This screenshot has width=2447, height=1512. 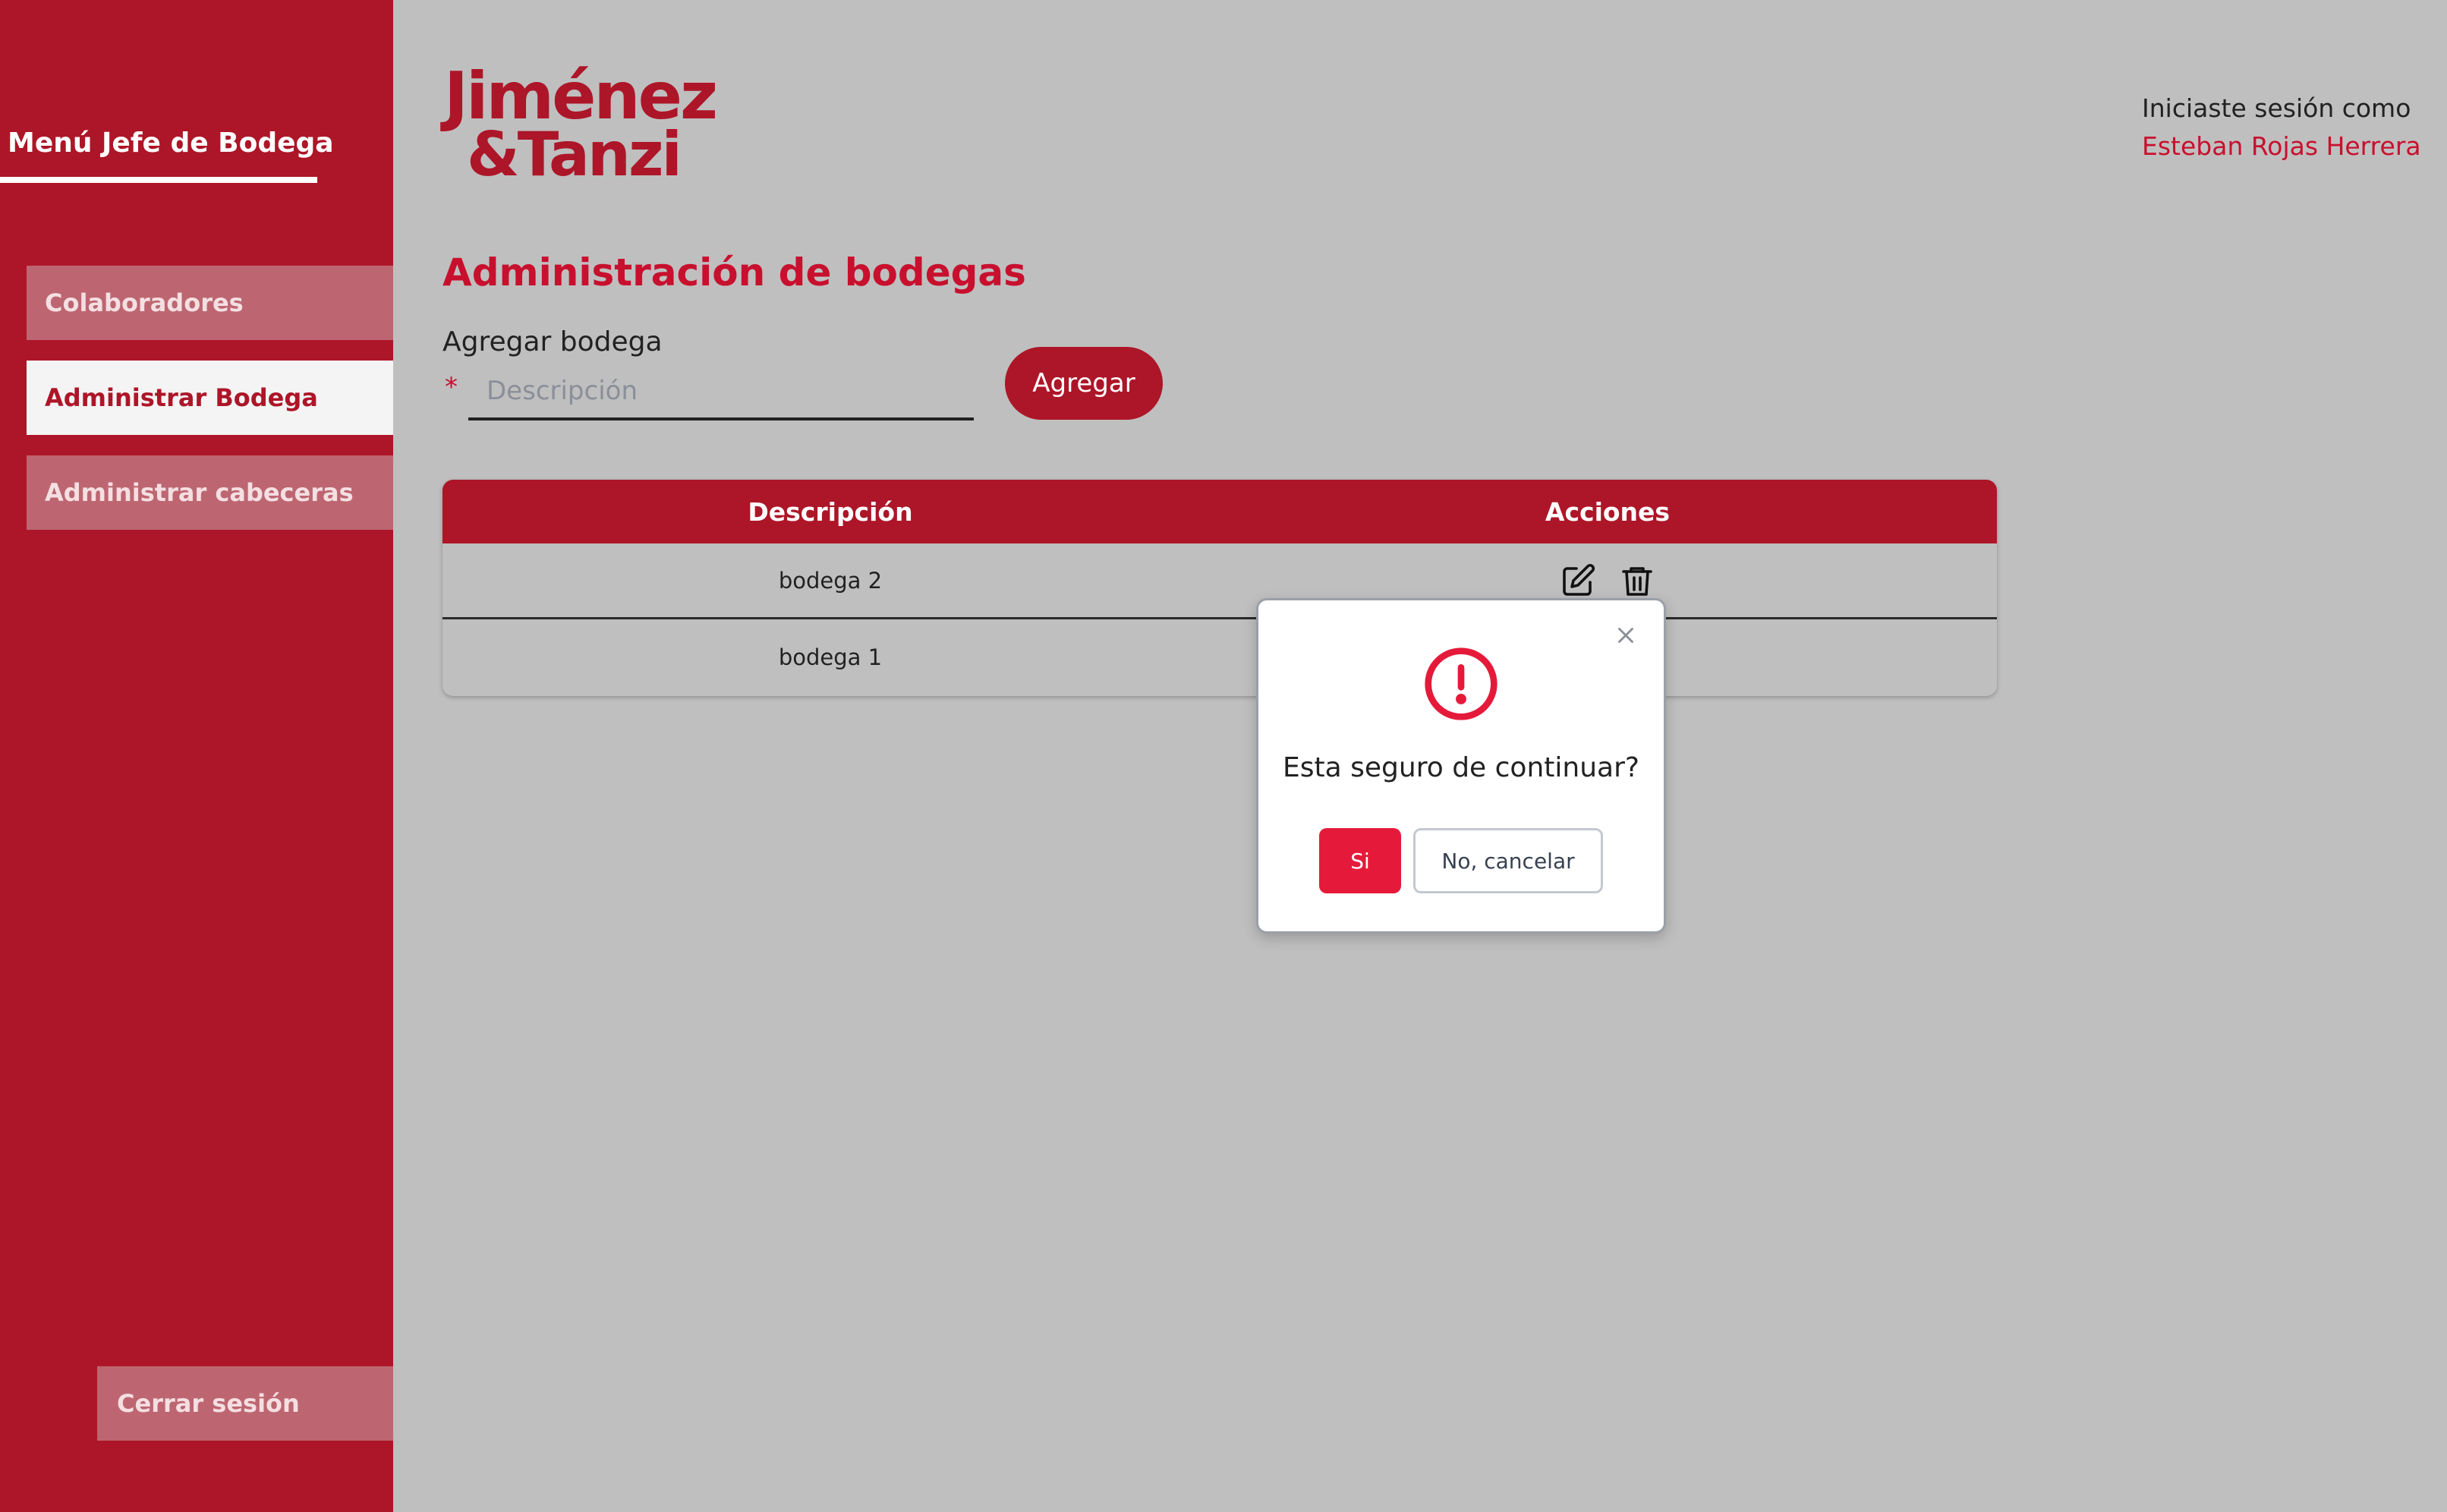 I want to click on sidebar-item-administrar-bodega: Administrar Bodega, so click(x=210, y=398).